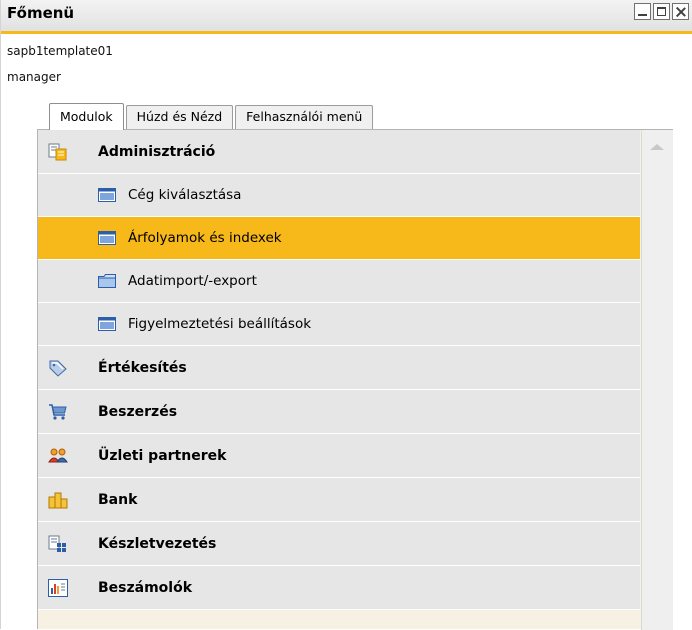 Image resolution: width=692 pixels, height=630 pixels. What do you see at coordinates (145, 587) in the screenshot?
I see `module-label: Beszámolók` at bounding box center [145, 587].